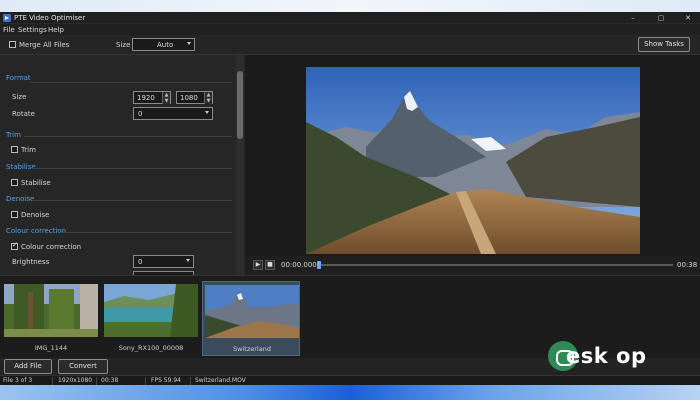  I want to click on status-fps: FPS 59.94, so click(166, 380).